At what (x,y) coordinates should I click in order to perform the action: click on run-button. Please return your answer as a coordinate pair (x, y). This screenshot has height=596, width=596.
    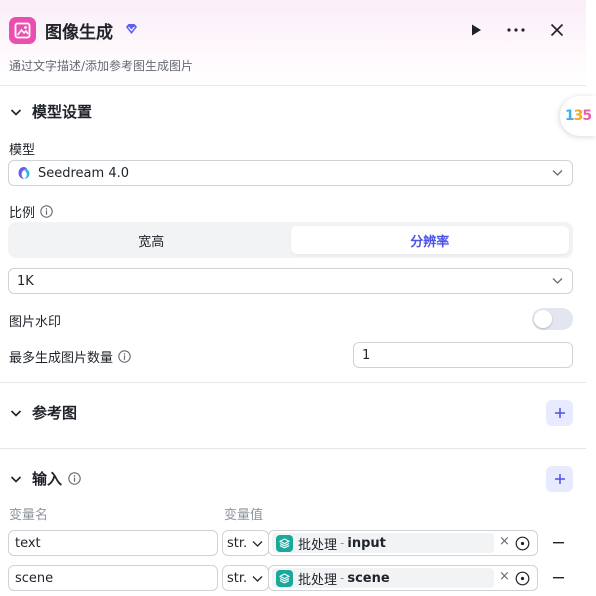
    Looking at the image, I should click on (476, 30).